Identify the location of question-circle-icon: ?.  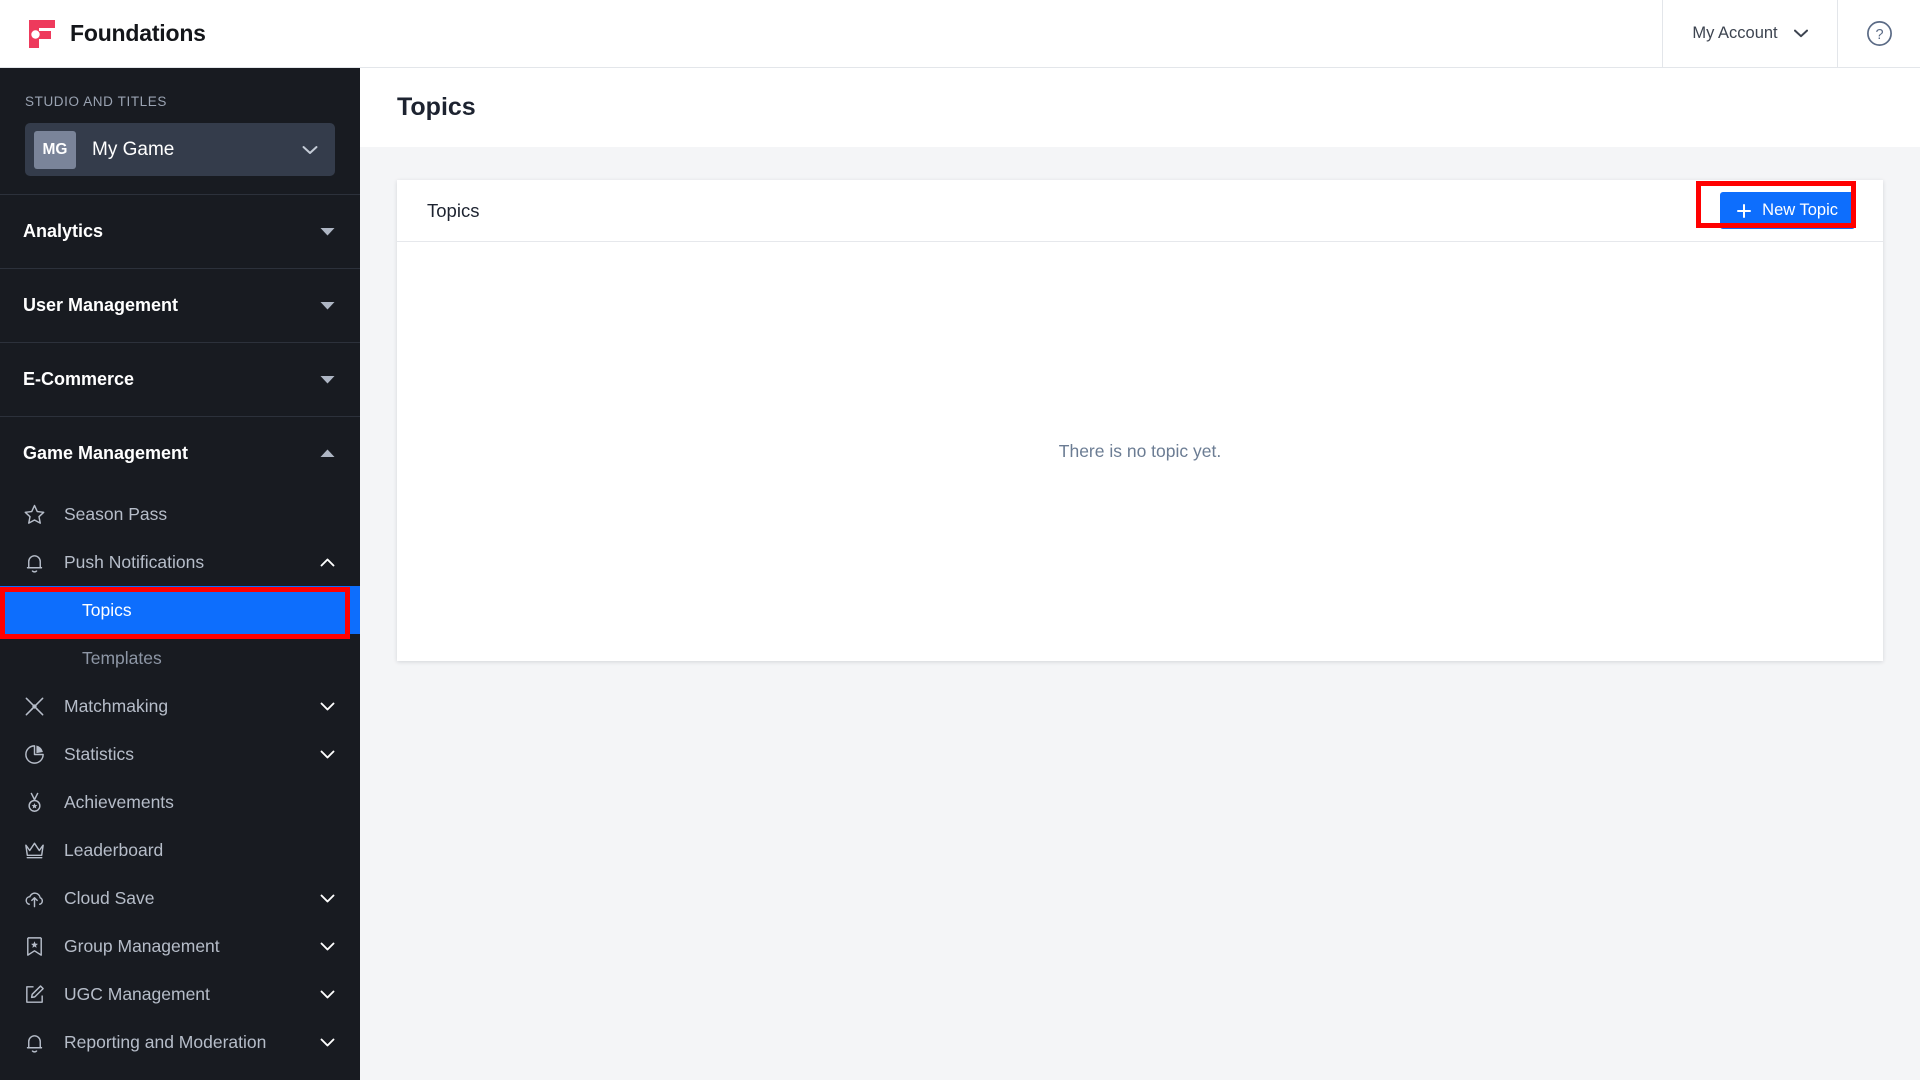
(1879, 33).